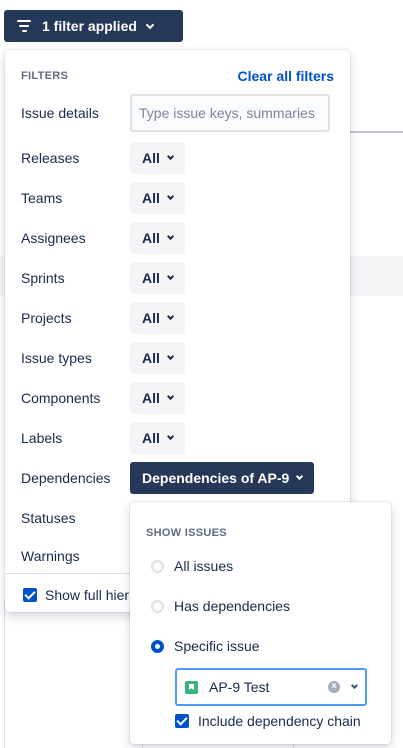 This screenshot has height=748, width=403. What do you see at coordinates (103, 318) in the screenshot?
I see `filter-row-projects: Projects All` at bounding box center [103, 318].